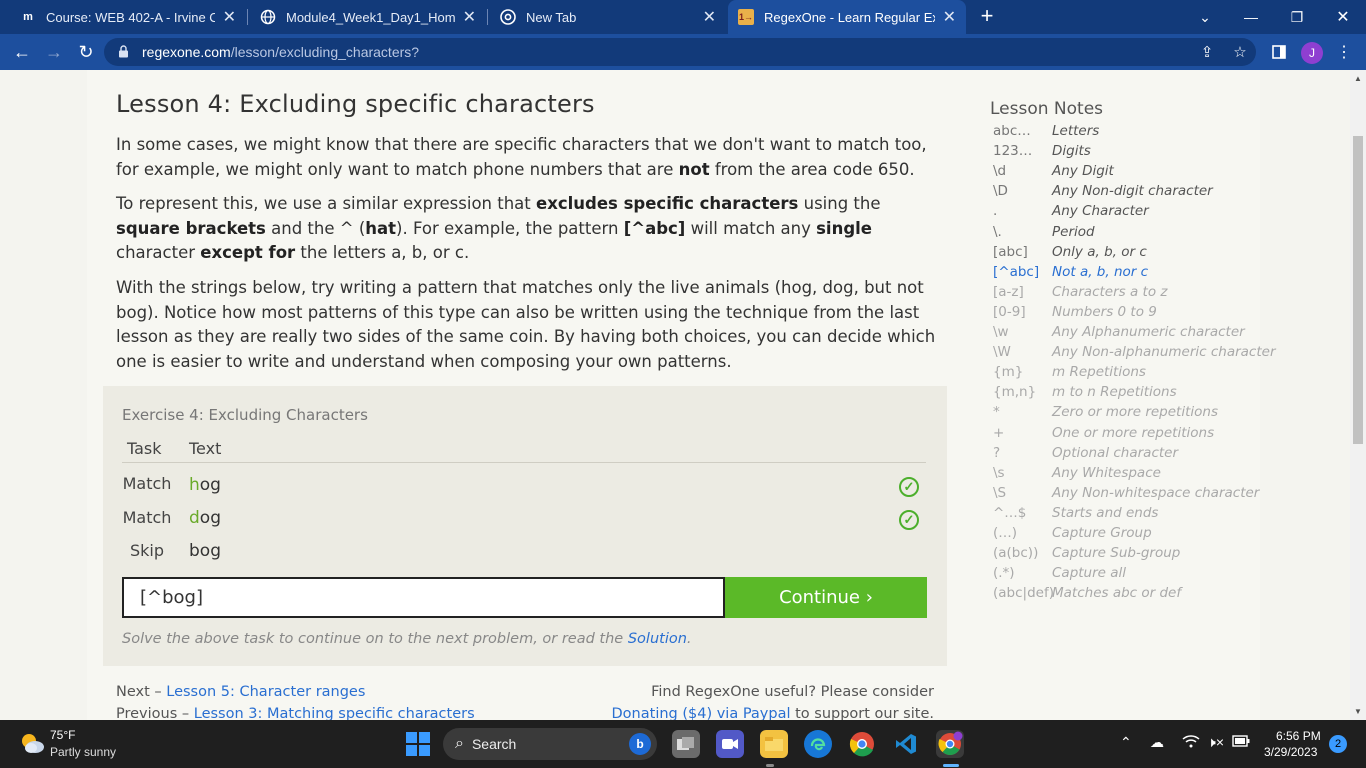 This screenshot has height=768, width=1366. I want to click on show-hidden-icons-chevron-icon: ⌃, so click(1126, 742).